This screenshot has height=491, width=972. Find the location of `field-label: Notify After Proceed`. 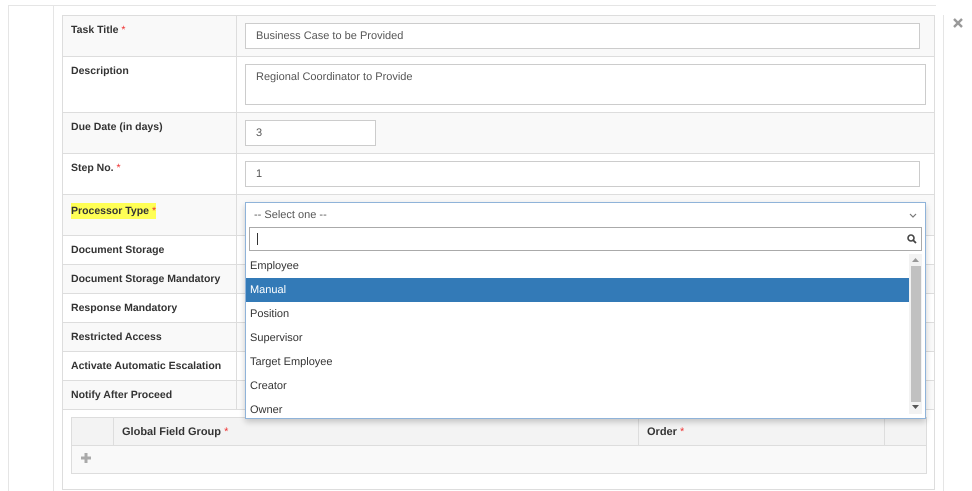

field-label: Notify After Proceed is located at coordinates (121, 395).